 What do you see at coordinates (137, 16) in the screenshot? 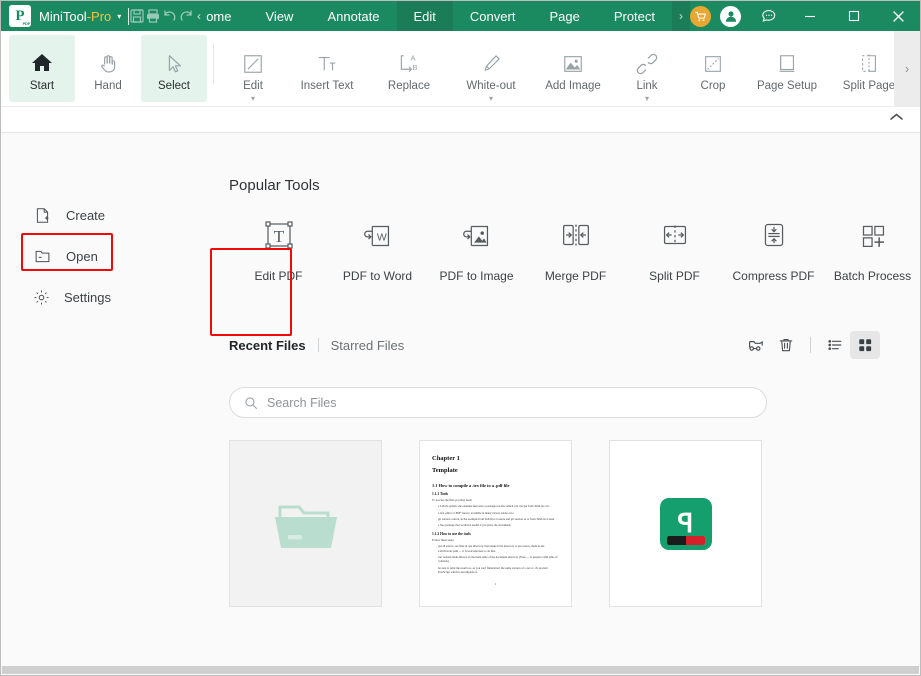
I see `save-icon` at bounding box center [137, 16].